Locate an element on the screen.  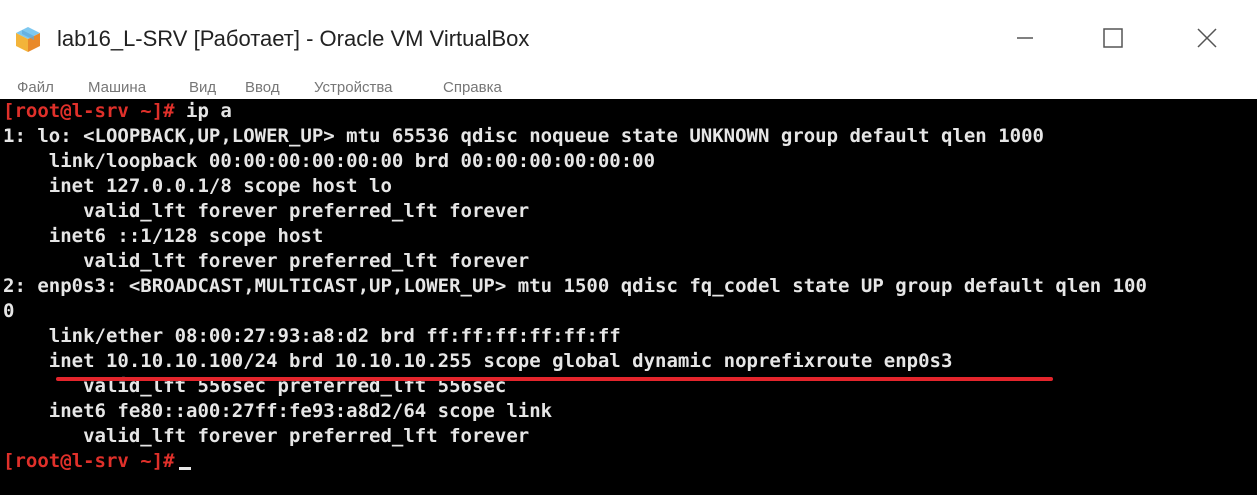
maximize-button is located at coordinates (1113, 38).